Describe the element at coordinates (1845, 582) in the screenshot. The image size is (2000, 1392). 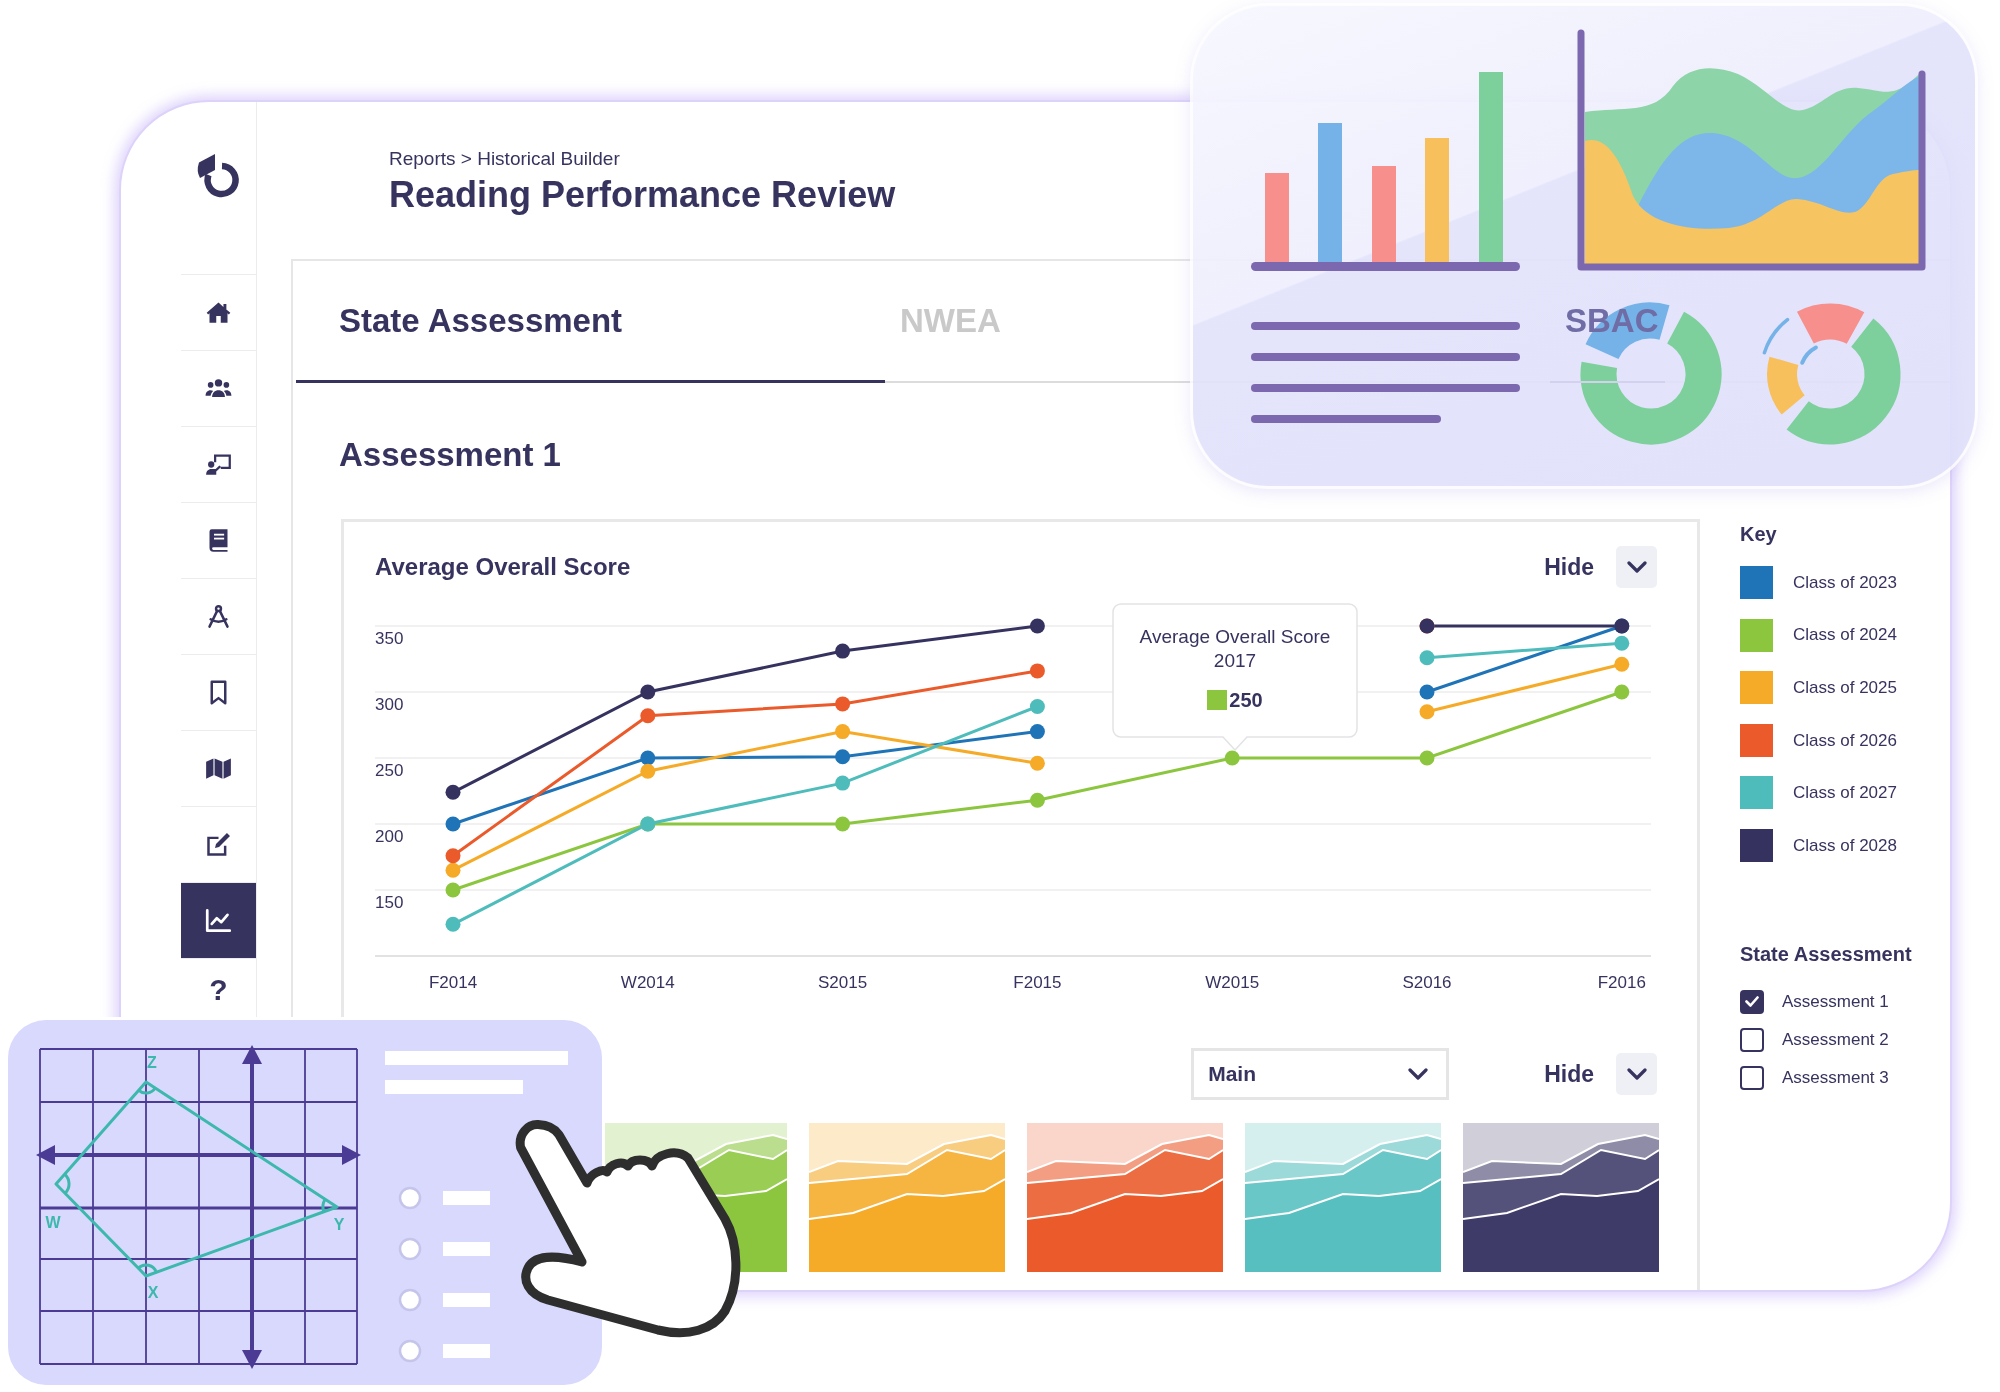
I see `legend-label: Class of 2023` at that location.